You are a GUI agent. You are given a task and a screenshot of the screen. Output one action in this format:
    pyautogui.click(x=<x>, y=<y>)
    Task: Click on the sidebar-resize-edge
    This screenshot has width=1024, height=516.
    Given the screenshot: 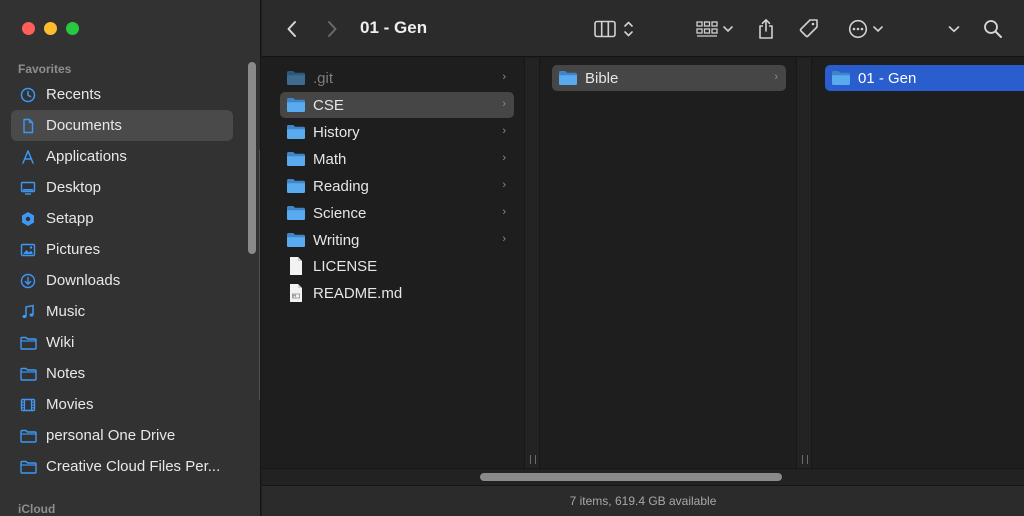 What is the action you would take?
    pyautogui.click(x=259, y=275)
    